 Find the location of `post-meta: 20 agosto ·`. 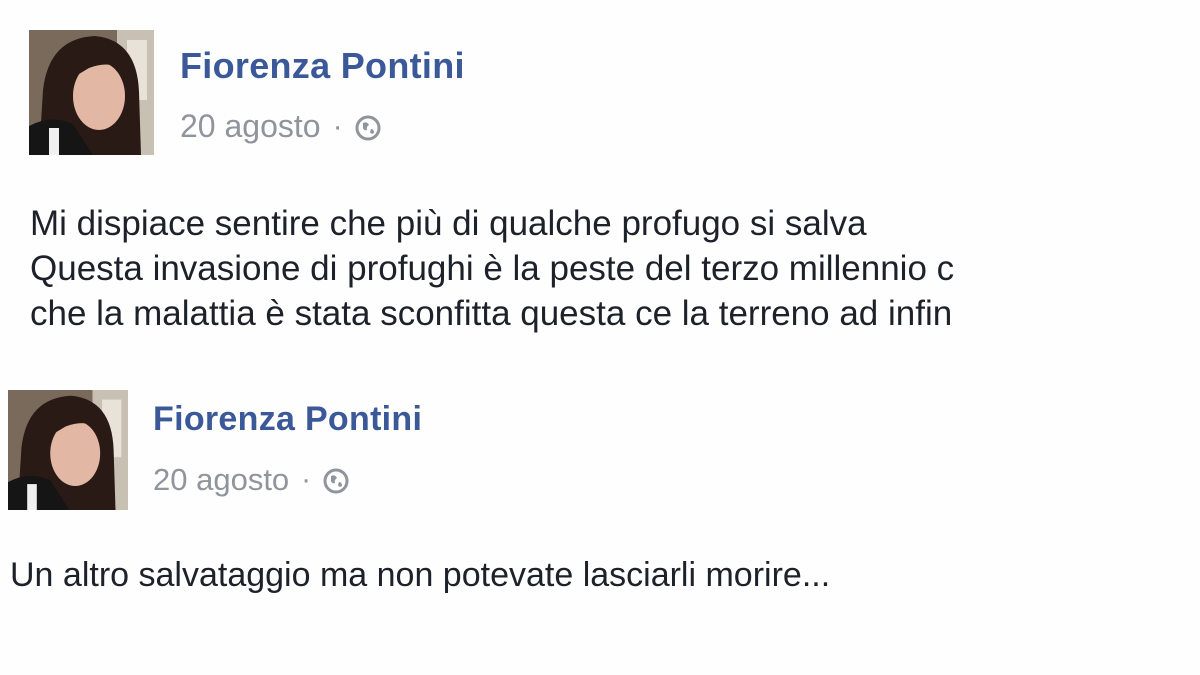

post-meta: 20 agosto · is located at coordinates (251, 480).